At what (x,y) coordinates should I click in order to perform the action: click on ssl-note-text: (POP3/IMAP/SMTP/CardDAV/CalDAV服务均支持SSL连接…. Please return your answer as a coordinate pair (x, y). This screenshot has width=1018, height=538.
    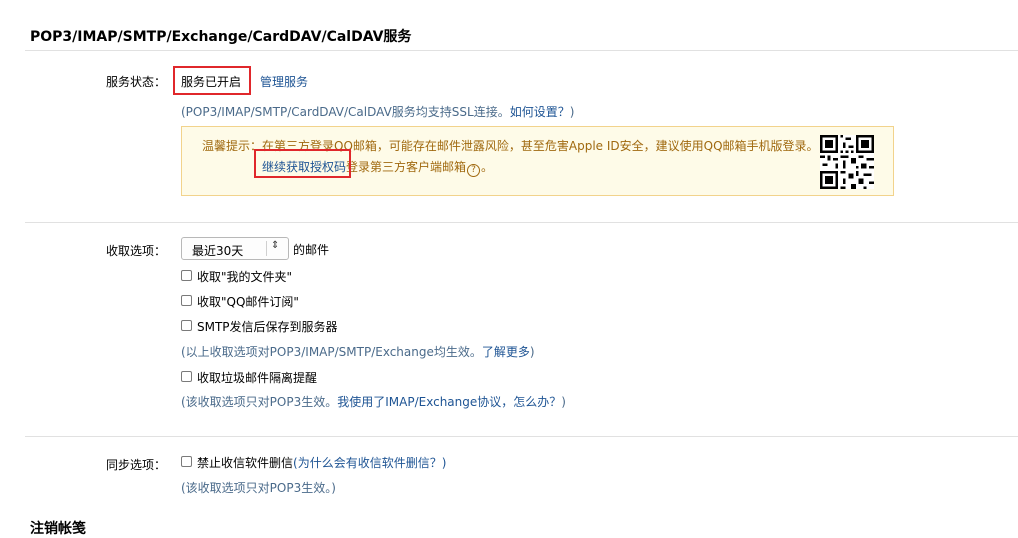
    Looking at the image, I should click on (345, 112).